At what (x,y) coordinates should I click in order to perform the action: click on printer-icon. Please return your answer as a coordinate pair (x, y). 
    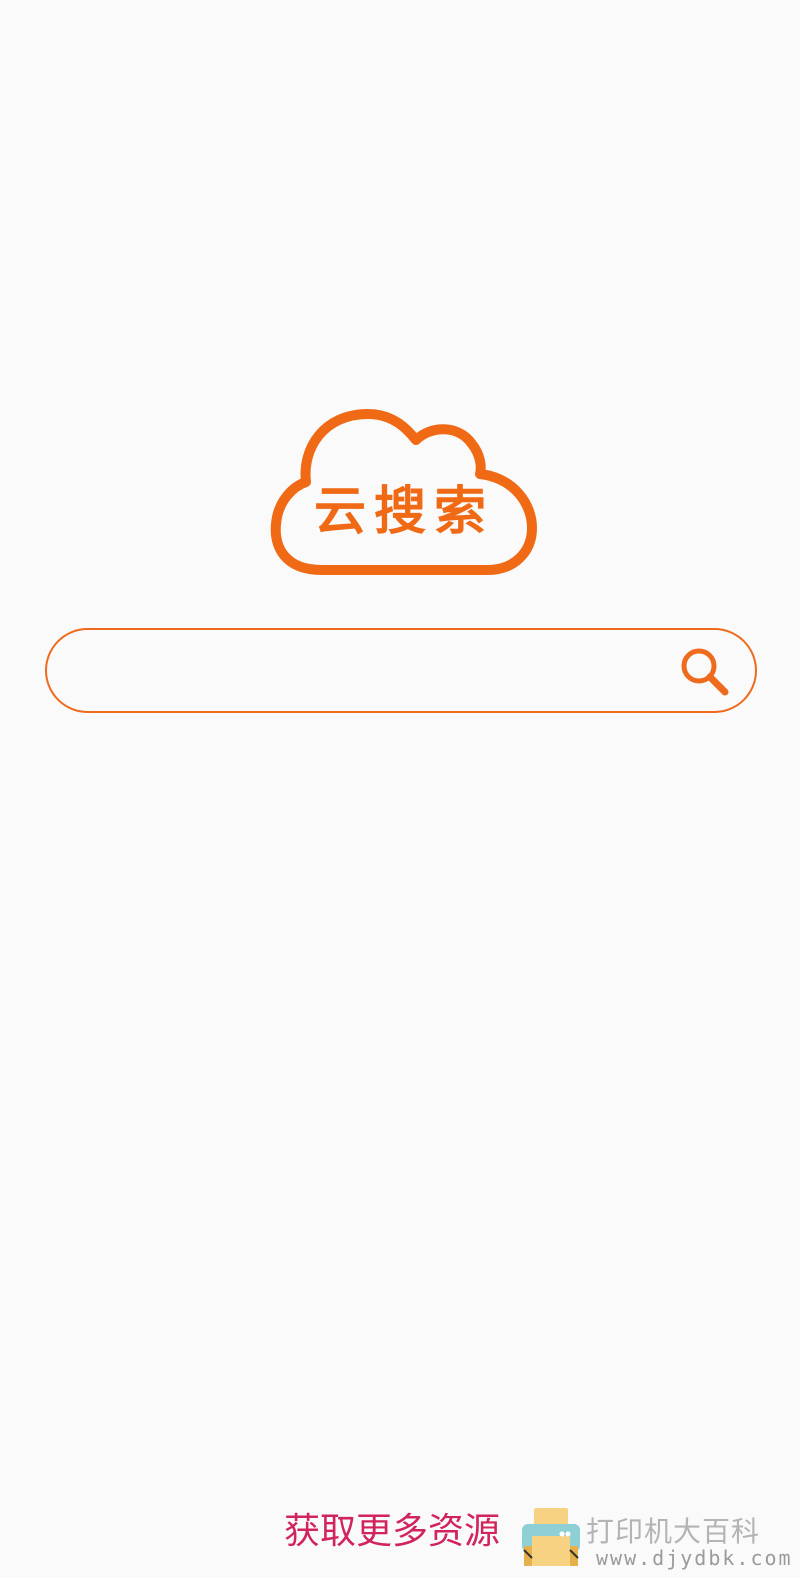
    Looking at the image, I should click on (551, 1537).